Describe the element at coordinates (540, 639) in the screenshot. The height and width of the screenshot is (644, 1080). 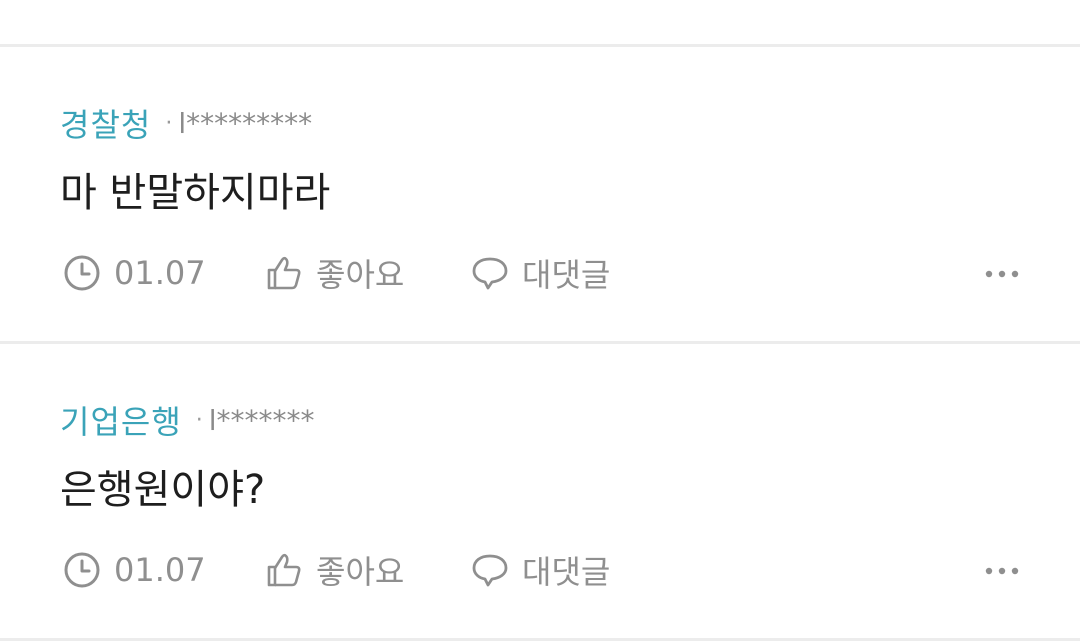
I see `divider-bottom` at that location.